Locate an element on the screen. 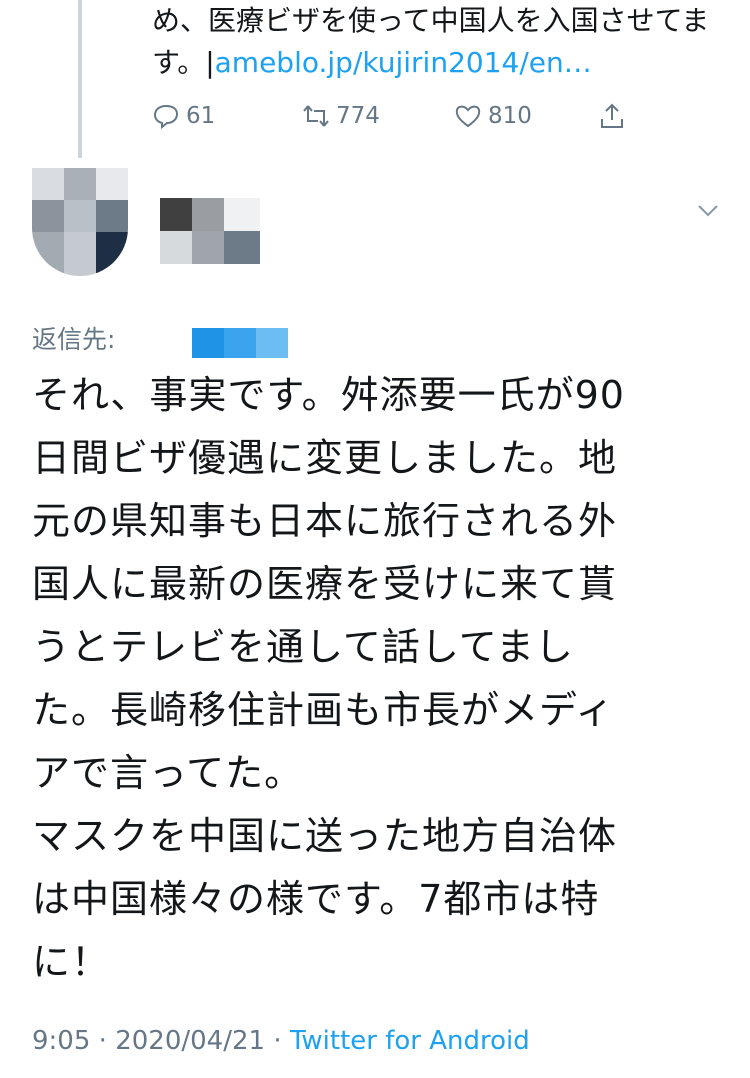  text-cursor: | is located at coordinates (210, 62).